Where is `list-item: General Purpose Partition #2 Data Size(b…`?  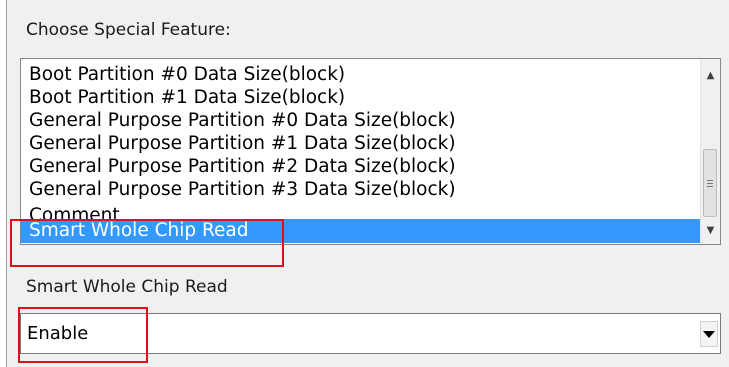 list-item: General Purpose Partition #2 Data Size(b… is located at coordinates (360, 167).